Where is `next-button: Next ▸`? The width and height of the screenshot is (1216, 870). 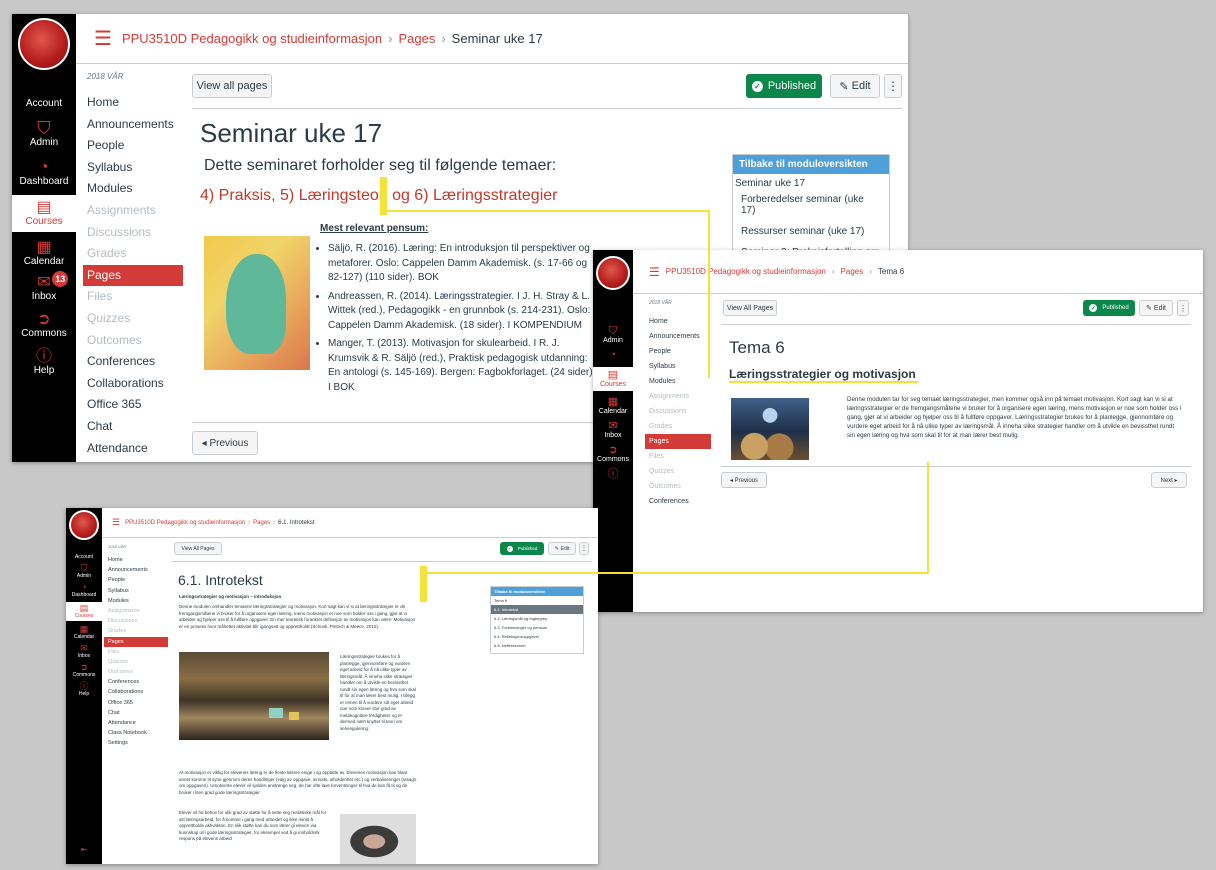
next-button: Next ▸ is located at coordinates (1169, 480).